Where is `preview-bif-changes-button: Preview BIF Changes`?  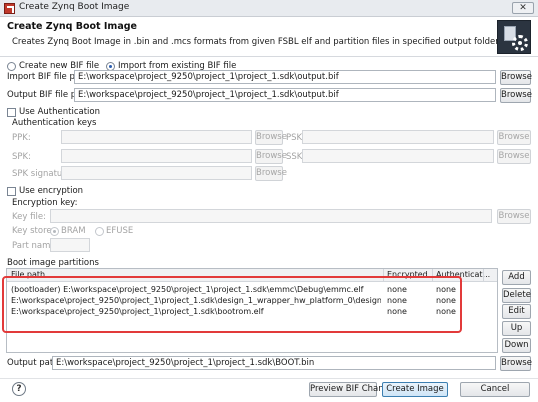
preview-bif-changes-button: Preview BIF Changes is located at coordinates (354, 389).